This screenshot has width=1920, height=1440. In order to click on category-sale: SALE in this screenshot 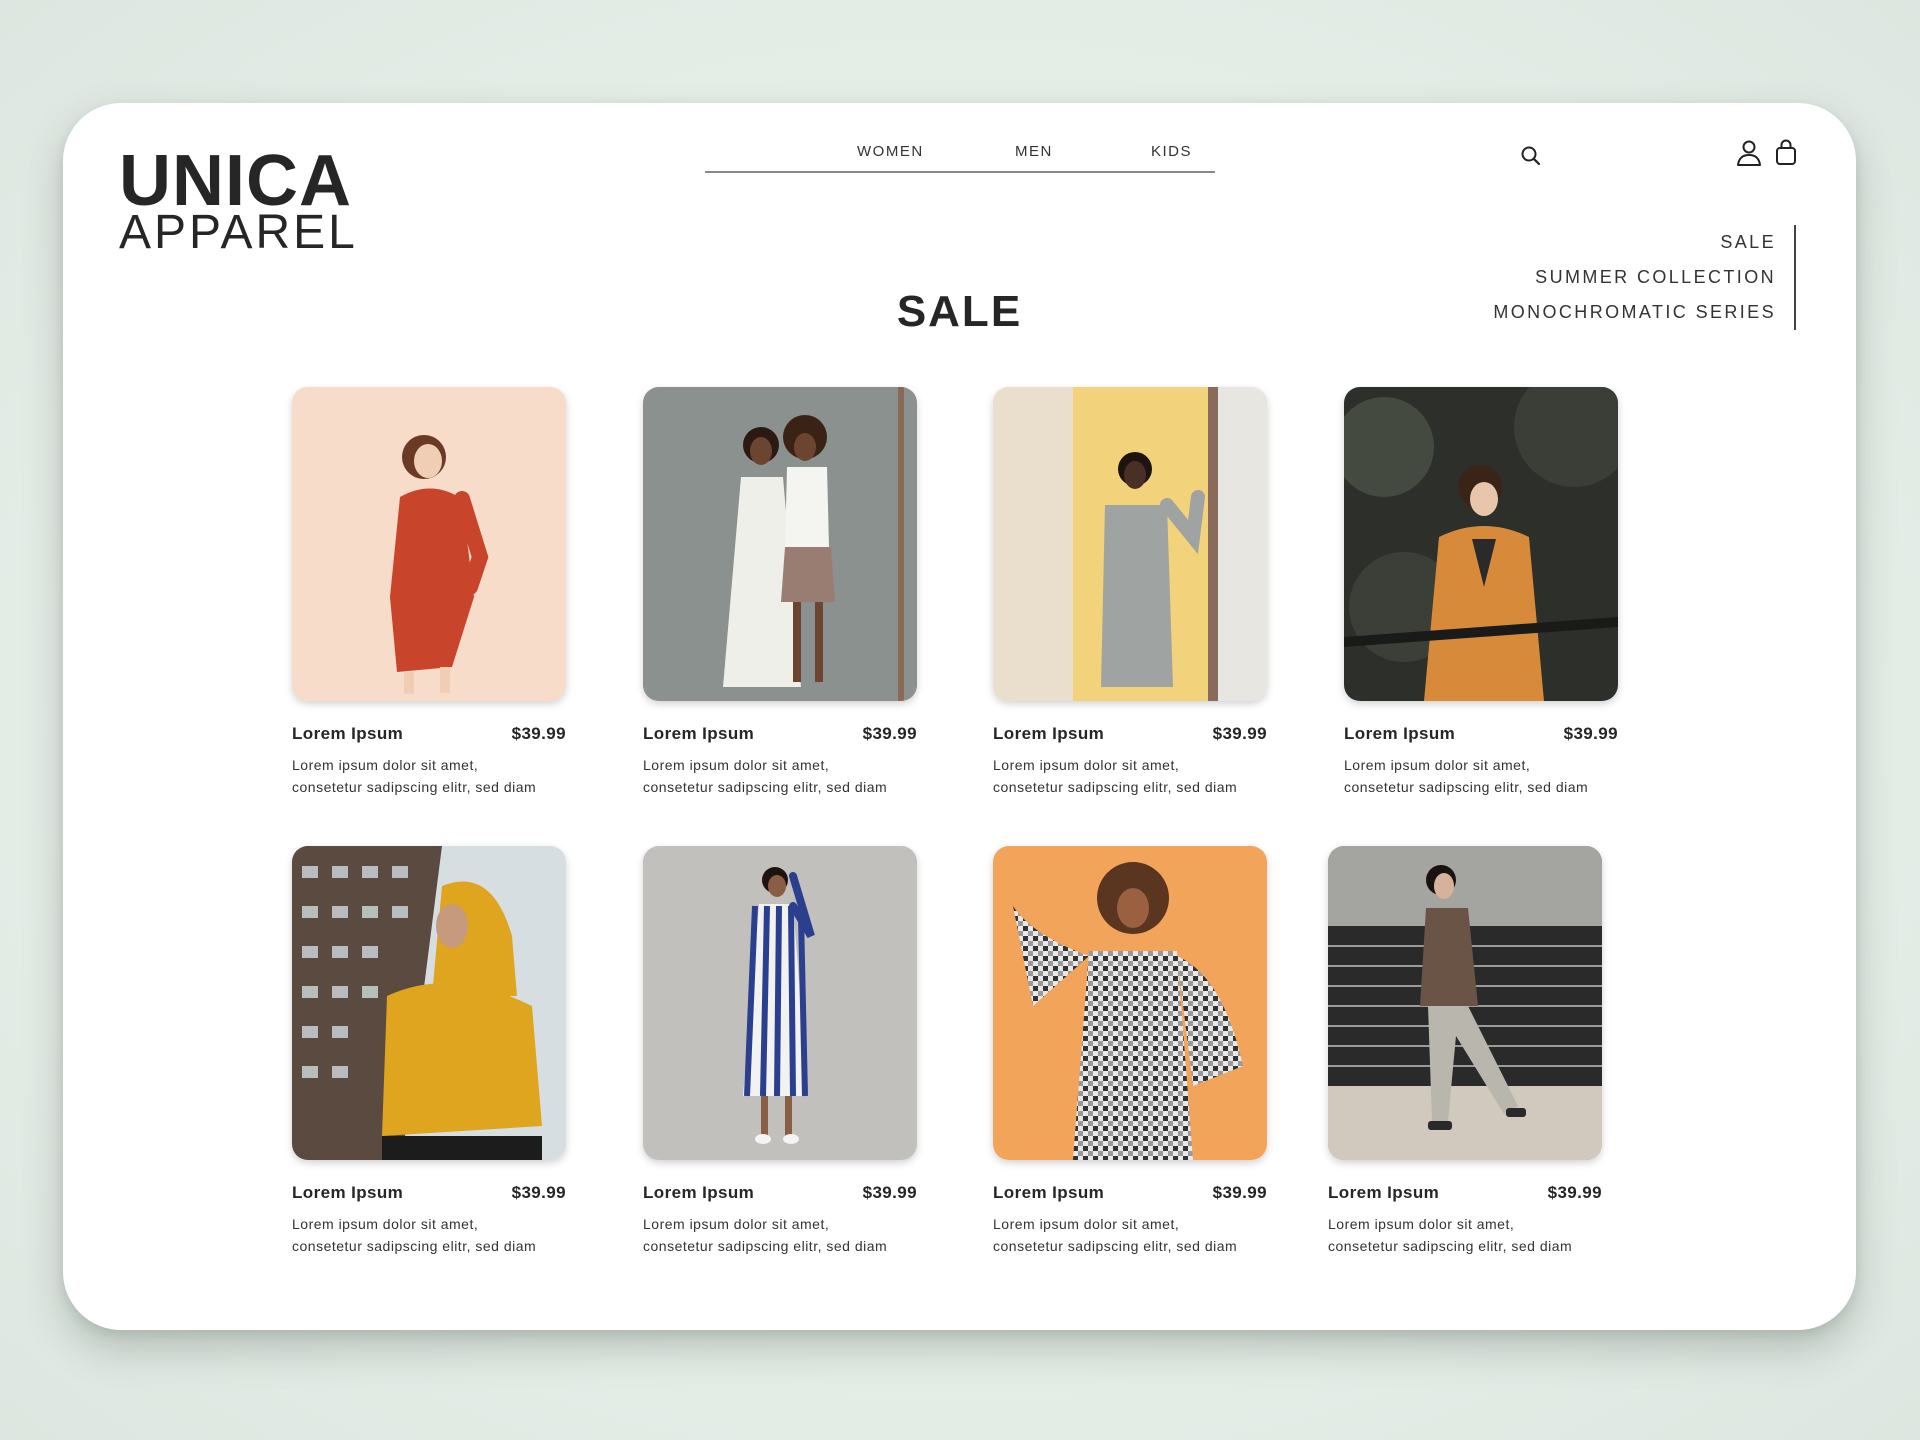, I will do `click(1634, 242)`.